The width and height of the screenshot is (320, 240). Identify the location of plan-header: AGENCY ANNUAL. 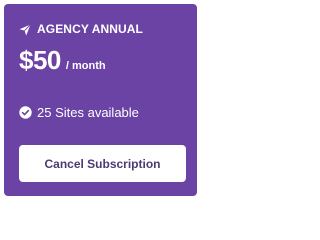
(81, 29).